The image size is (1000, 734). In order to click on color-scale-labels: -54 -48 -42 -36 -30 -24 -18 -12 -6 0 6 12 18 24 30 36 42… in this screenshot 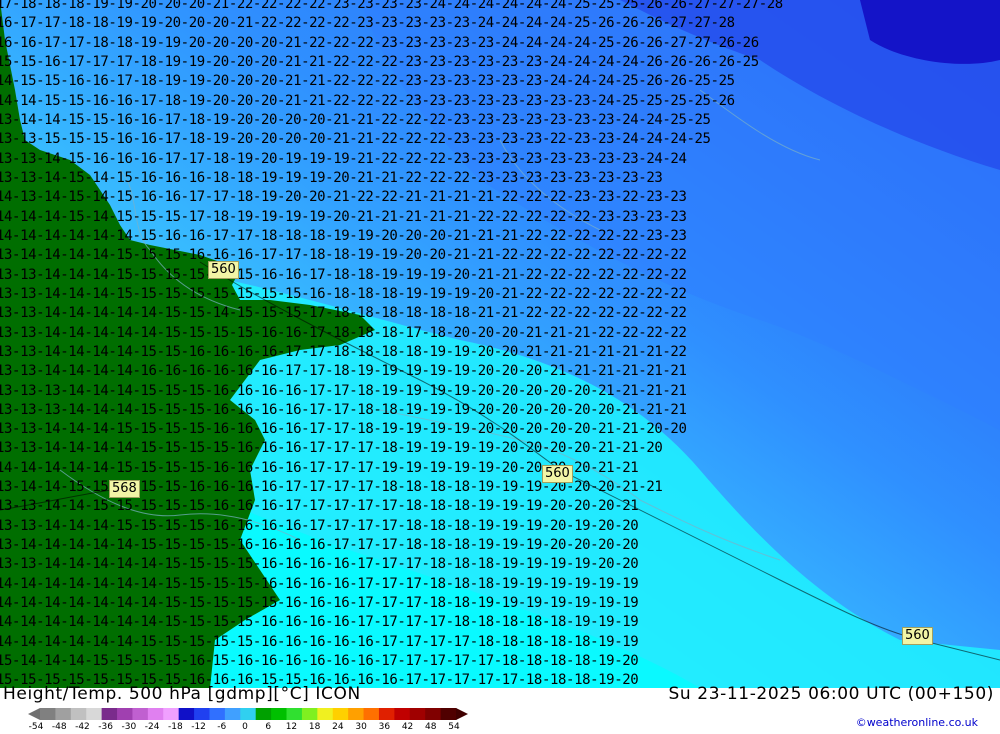, I will do `click(247, 728)`.